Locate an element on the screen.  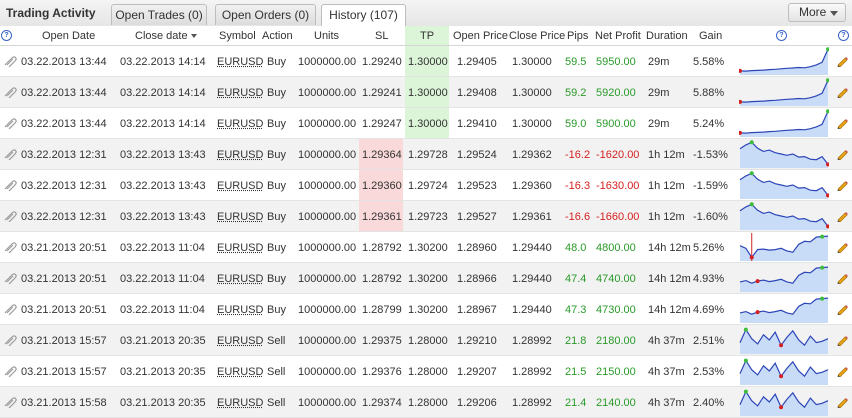
close-date-cell: 03.21.2013 20:35 is located at coordinates (163, 372).